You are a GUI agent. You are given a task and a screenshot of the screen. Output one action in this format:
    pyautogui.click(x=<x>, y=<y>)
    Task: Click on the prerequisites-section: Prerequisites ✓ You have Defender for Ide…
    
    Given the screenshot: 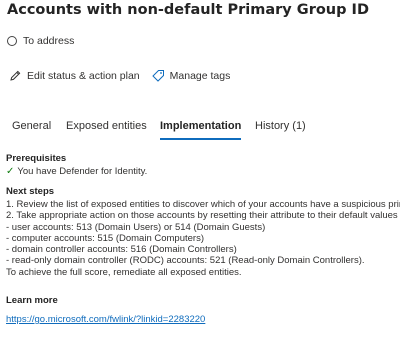 What is the action you would take?
    pyautogui.click(x=76, y=165)
    